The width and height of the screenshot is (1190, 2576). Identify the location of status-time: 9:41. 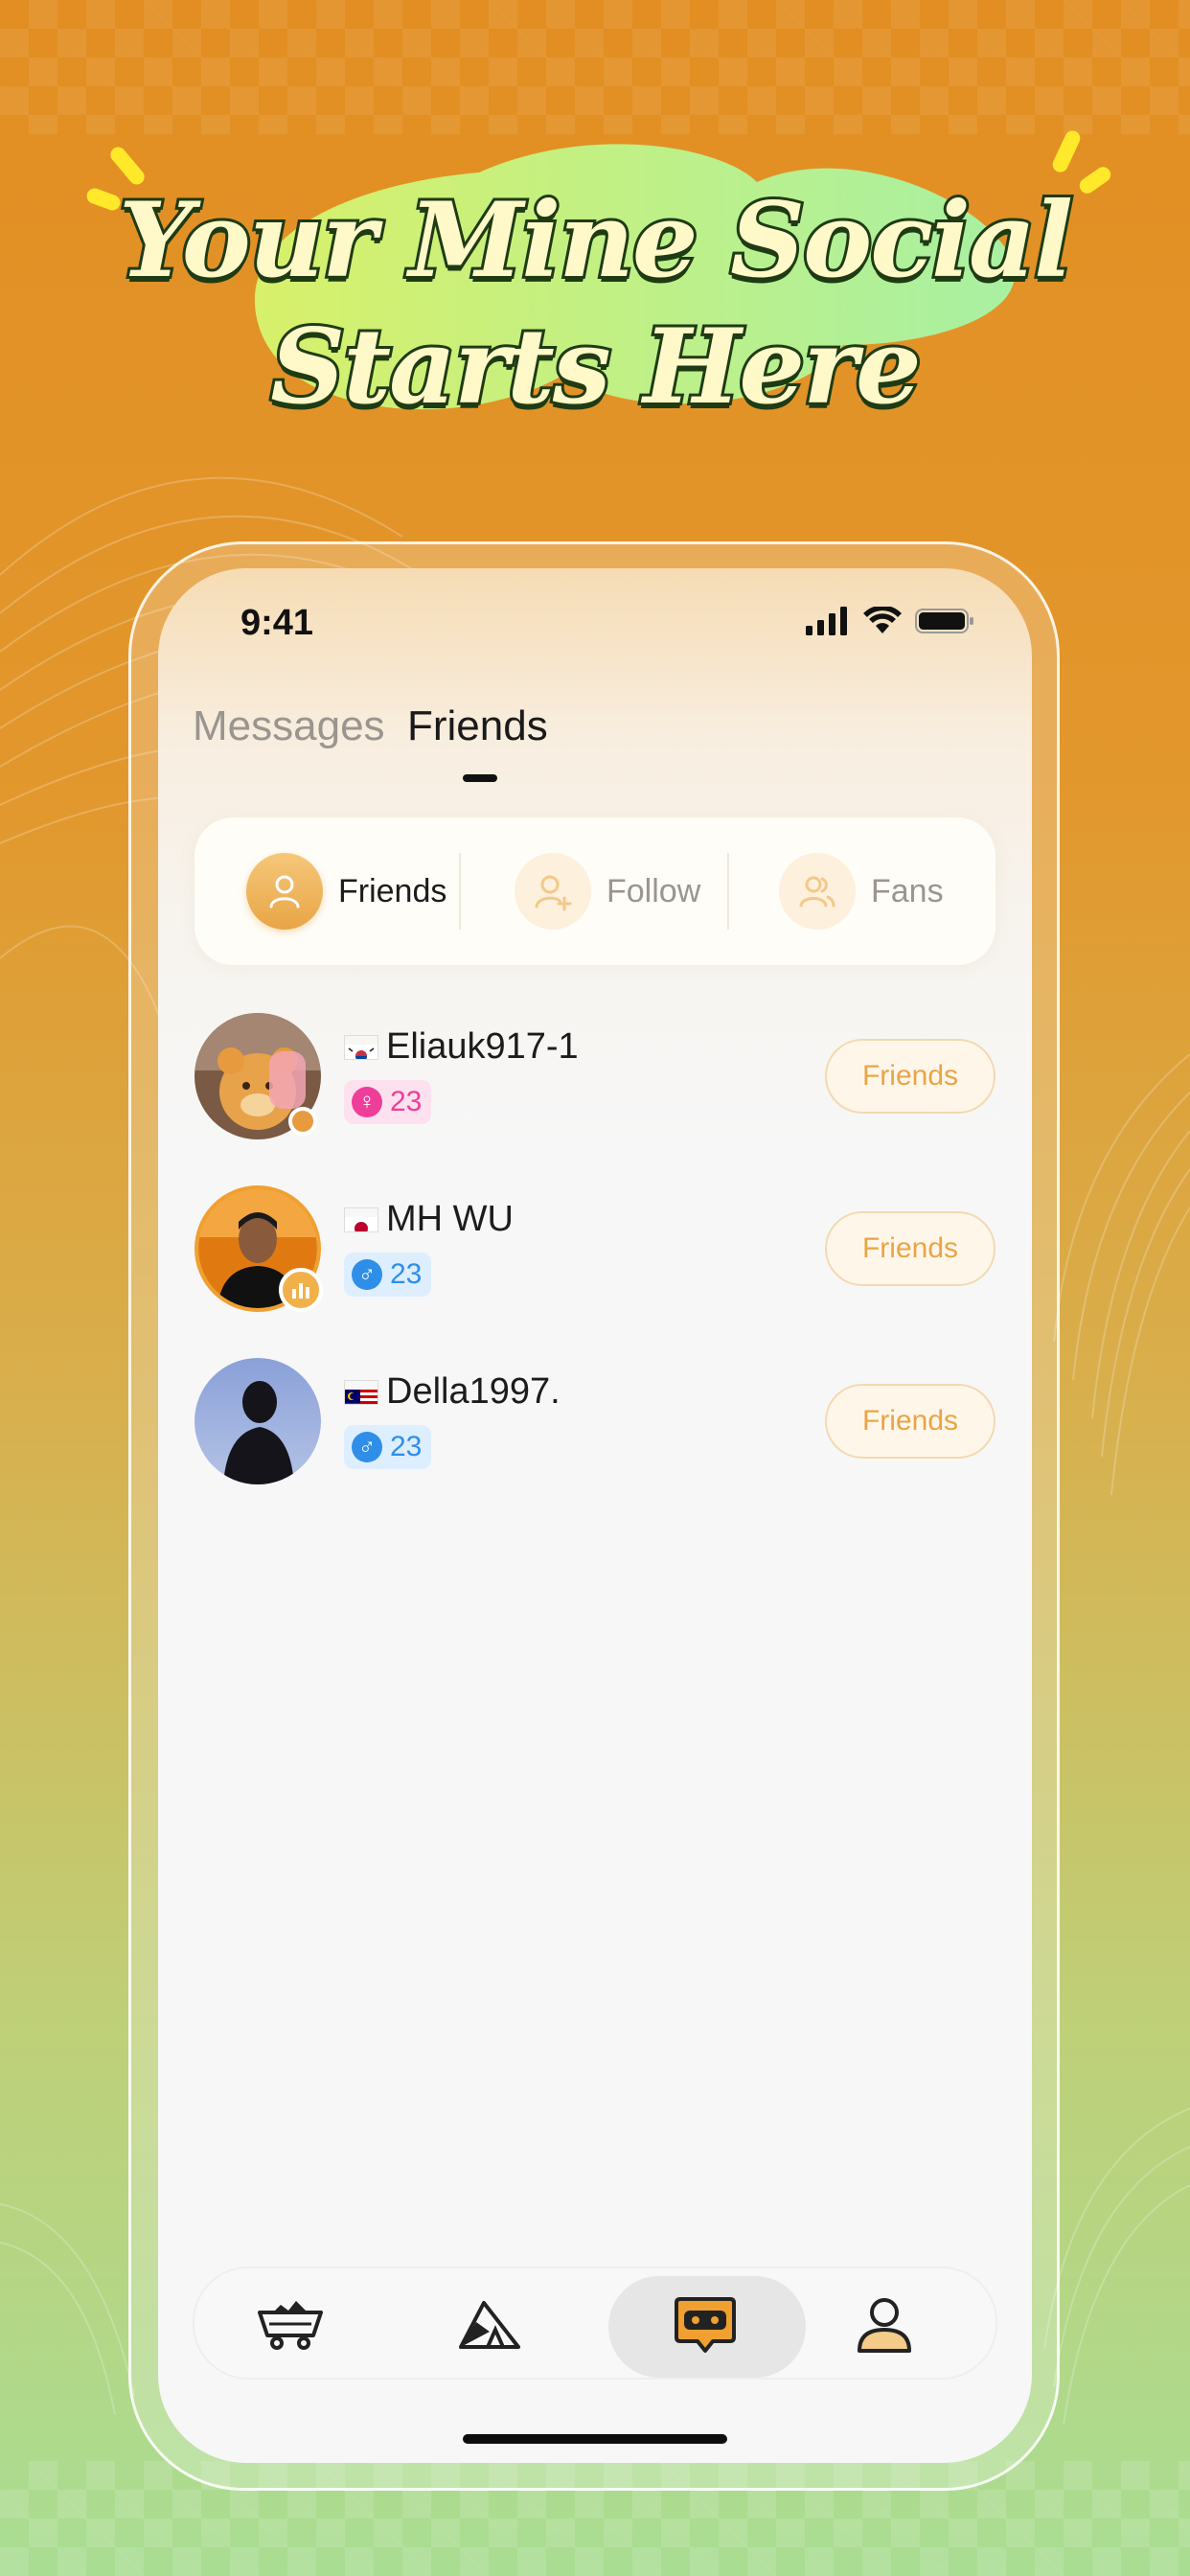
(277, 623).